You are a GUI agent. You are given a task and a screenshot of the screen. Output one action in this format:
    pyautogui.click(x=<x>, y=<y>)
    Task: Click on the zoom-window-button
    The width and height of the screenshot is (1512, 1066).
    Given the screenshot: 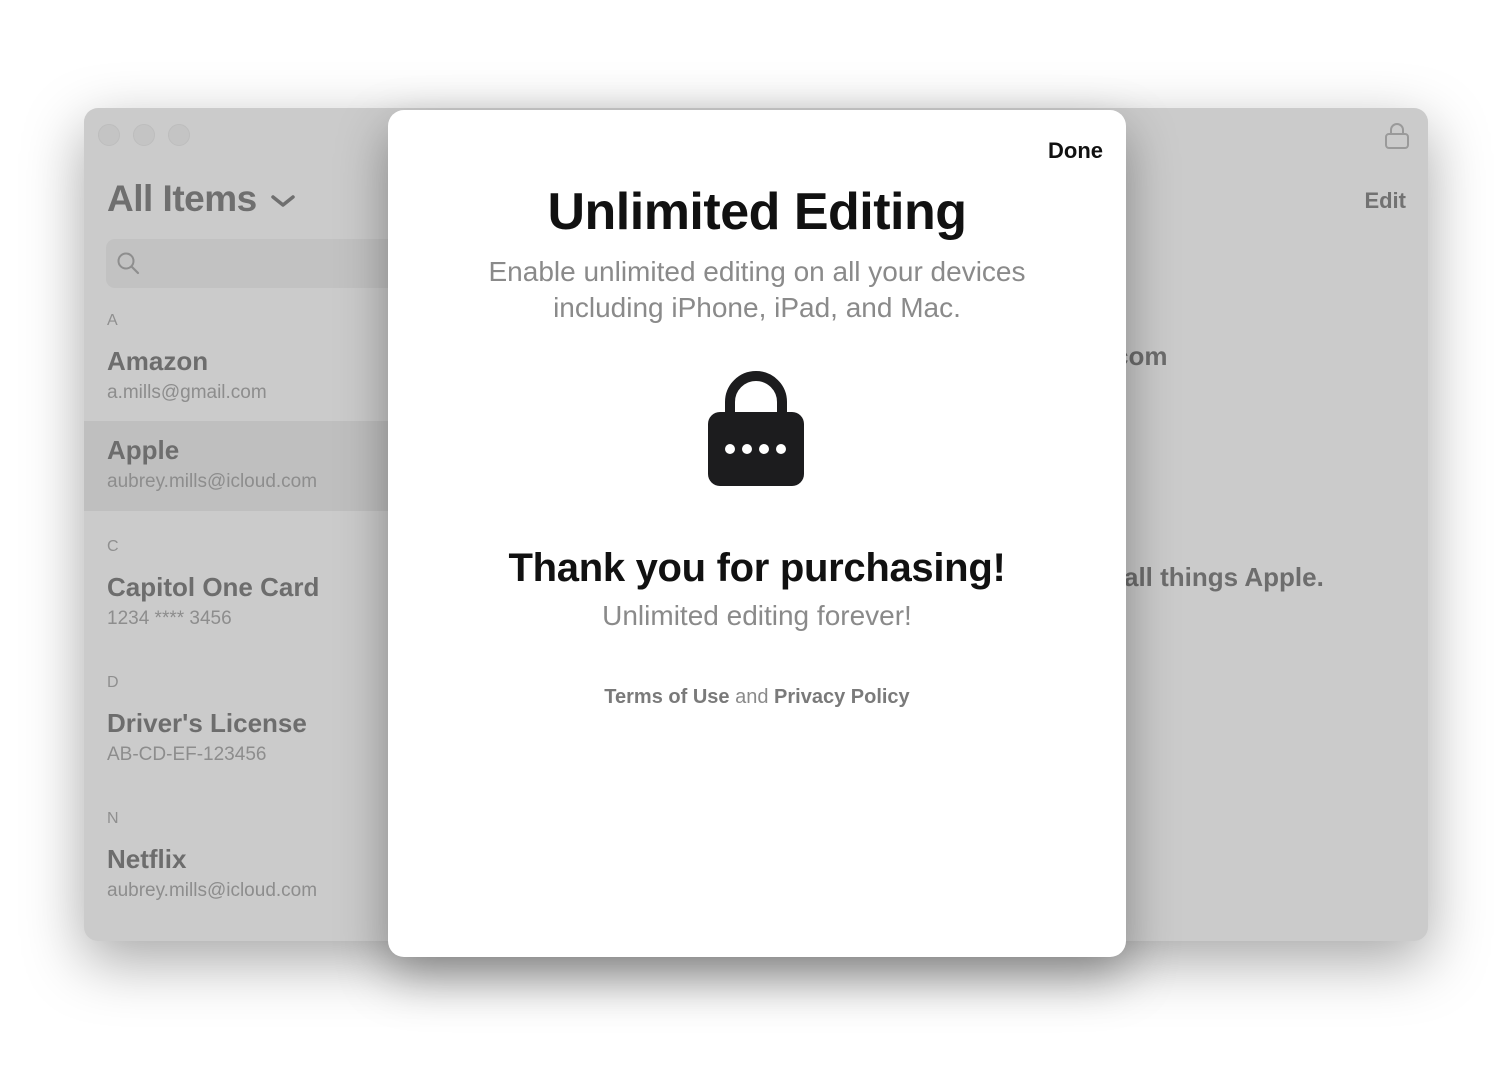 What is the action you would take?
    pyautogui.click(x=179, y=135)
    